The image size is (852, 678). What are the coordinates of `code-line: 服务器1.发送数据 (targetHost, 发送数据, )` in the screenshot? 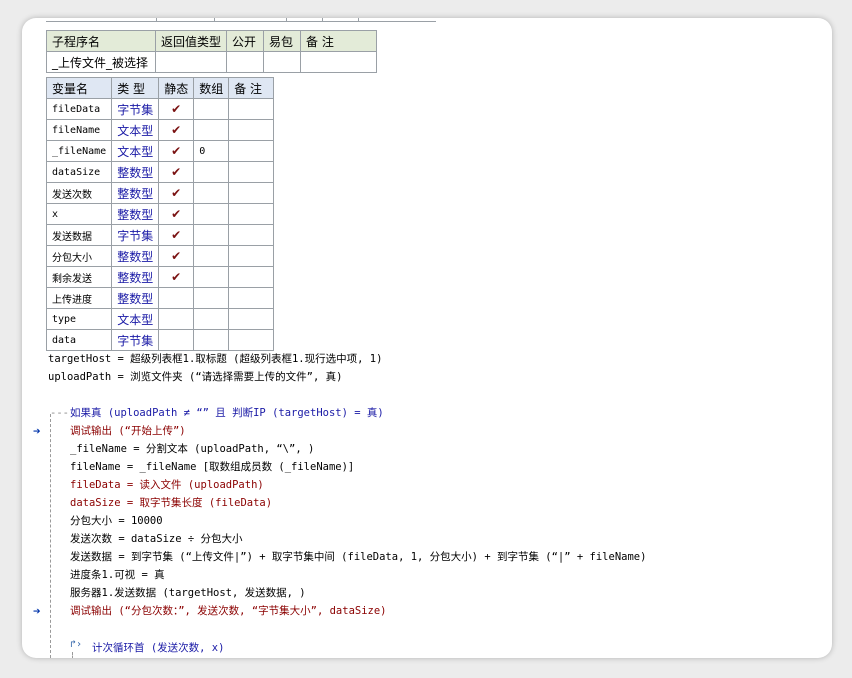 It's located at (188, 593).